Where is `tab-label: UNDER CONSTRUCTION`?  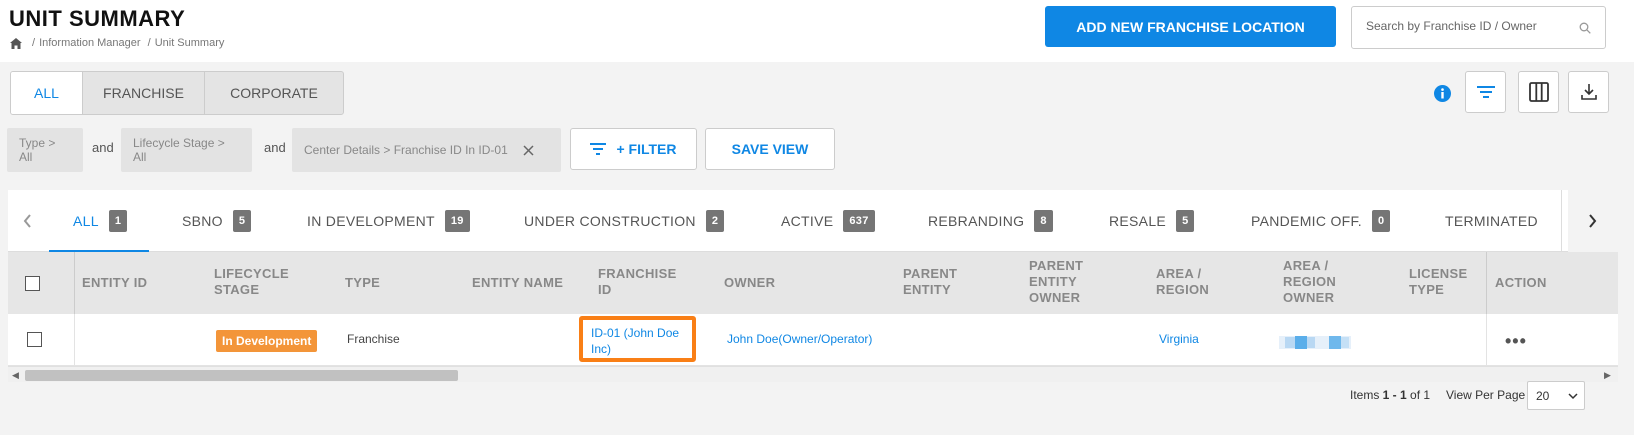
tab-label: UNDER CONSTRUCTION is located at coordinates (610, 221).